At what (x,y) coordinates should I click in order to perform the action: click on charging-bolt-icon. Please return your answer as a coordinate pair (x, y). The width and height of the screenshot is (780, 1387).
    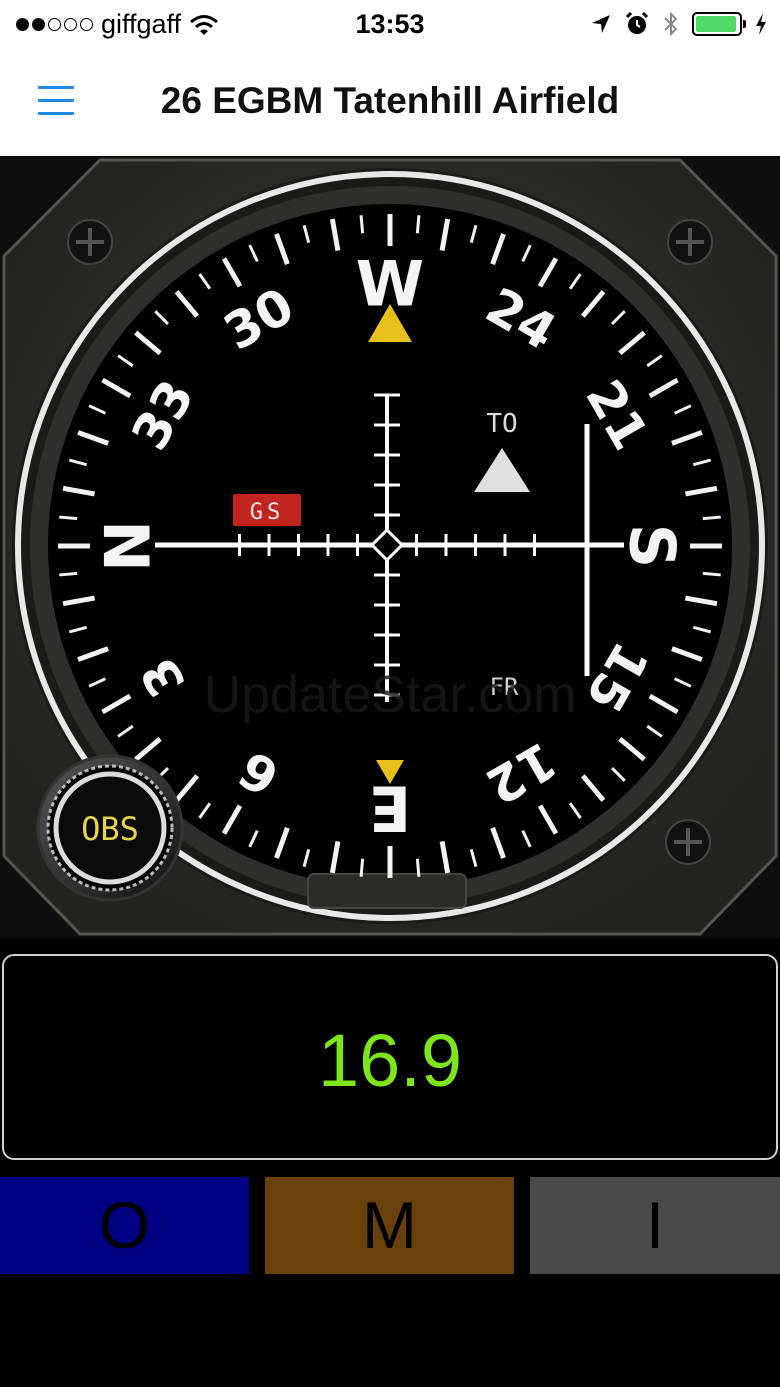
    Looking at the image, I should click on (761, 24).